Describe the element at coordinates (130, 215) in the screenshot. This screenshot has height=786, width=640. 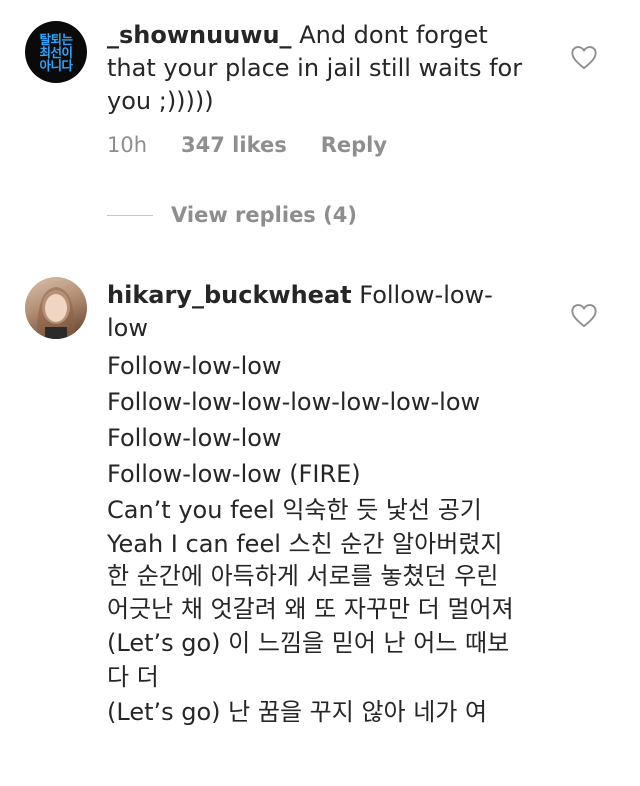
I see `divider` at that location.